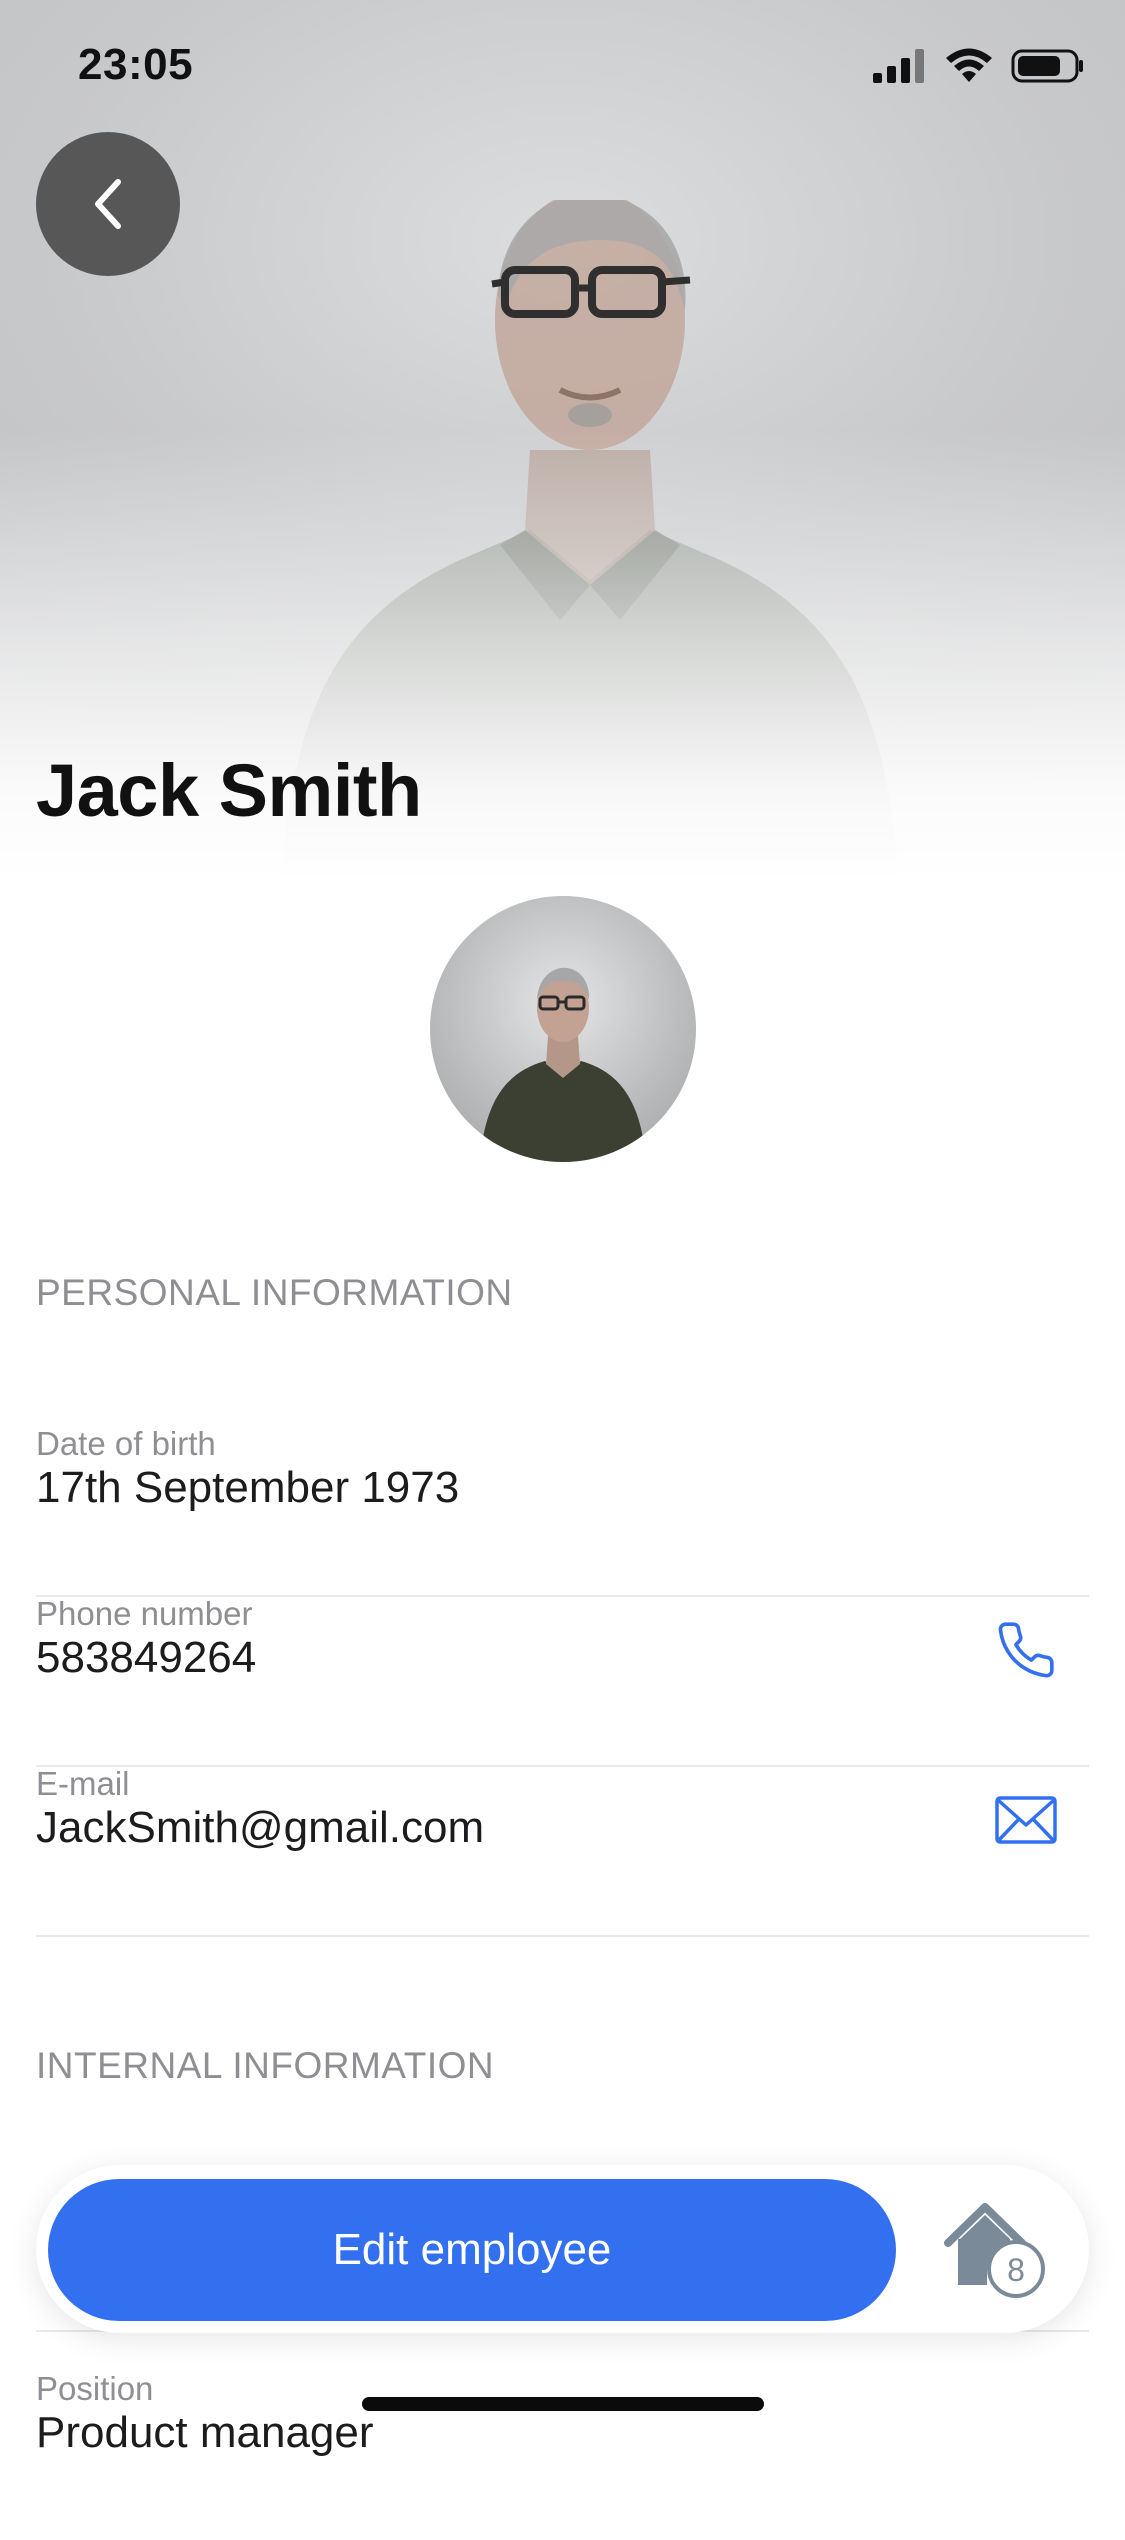 This screenshot has height=2540, width=1125. What do you see at coordinates (144, 1613) in the screenshot?
I see `field-label: Phone number` at bounding box center [144, 1613].